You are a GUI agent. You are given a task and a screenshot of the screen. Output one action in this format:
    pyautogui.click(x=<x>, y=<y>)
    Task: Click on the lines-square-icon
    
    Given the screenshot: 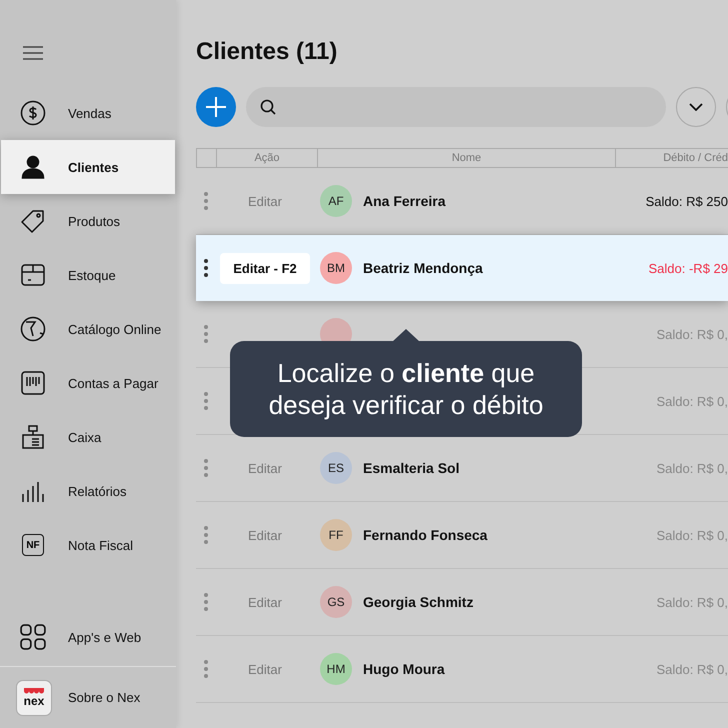 What is the action you would take?
    pyautogui.click(x=33, y=383)
    